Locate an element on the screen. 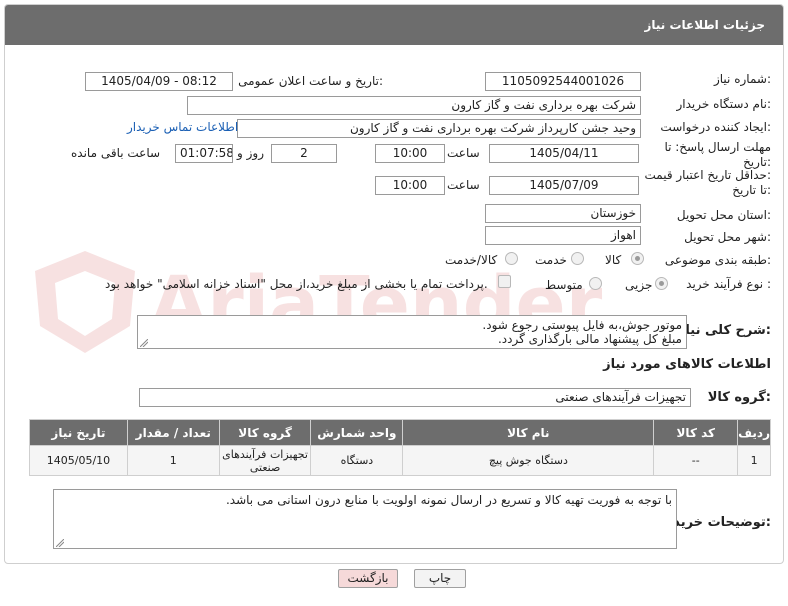 The width and height of the screenshot is (788, 606). goods-group-label: گروه کالا: is located at coordinates (739, 397).